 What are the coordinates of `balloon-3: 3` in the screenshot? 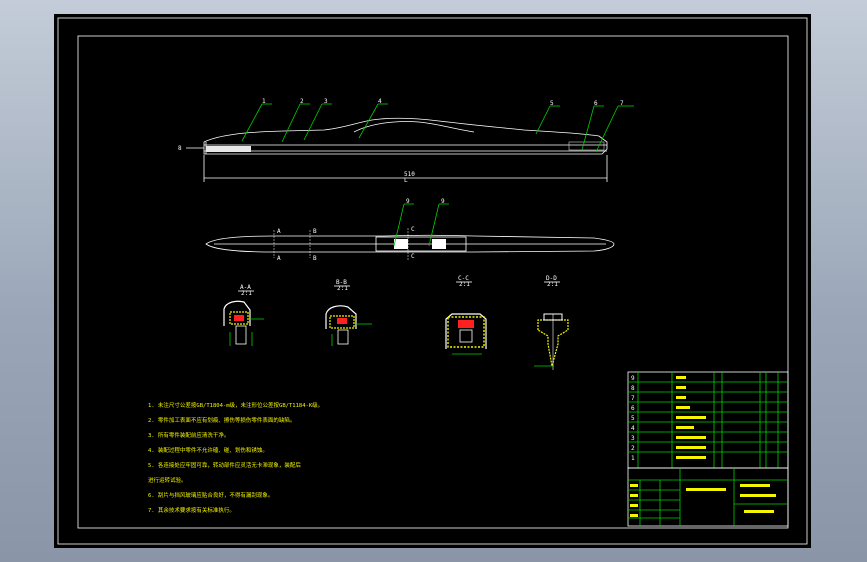 It's located at (326, 101).